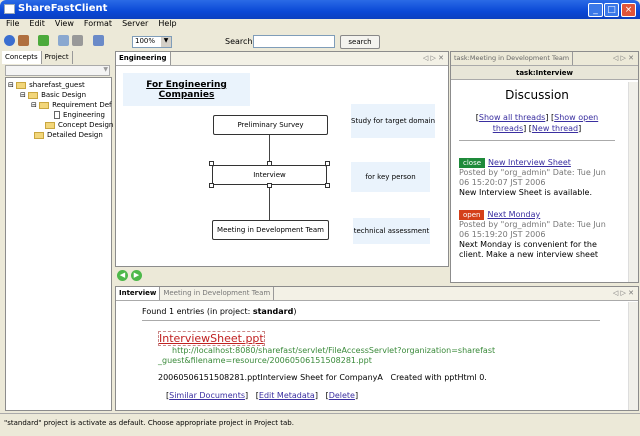  Describe the element at coordinates (211, 338) in the screenshot. I see `result-file-link: InterviewSheet.ppt` at that location.